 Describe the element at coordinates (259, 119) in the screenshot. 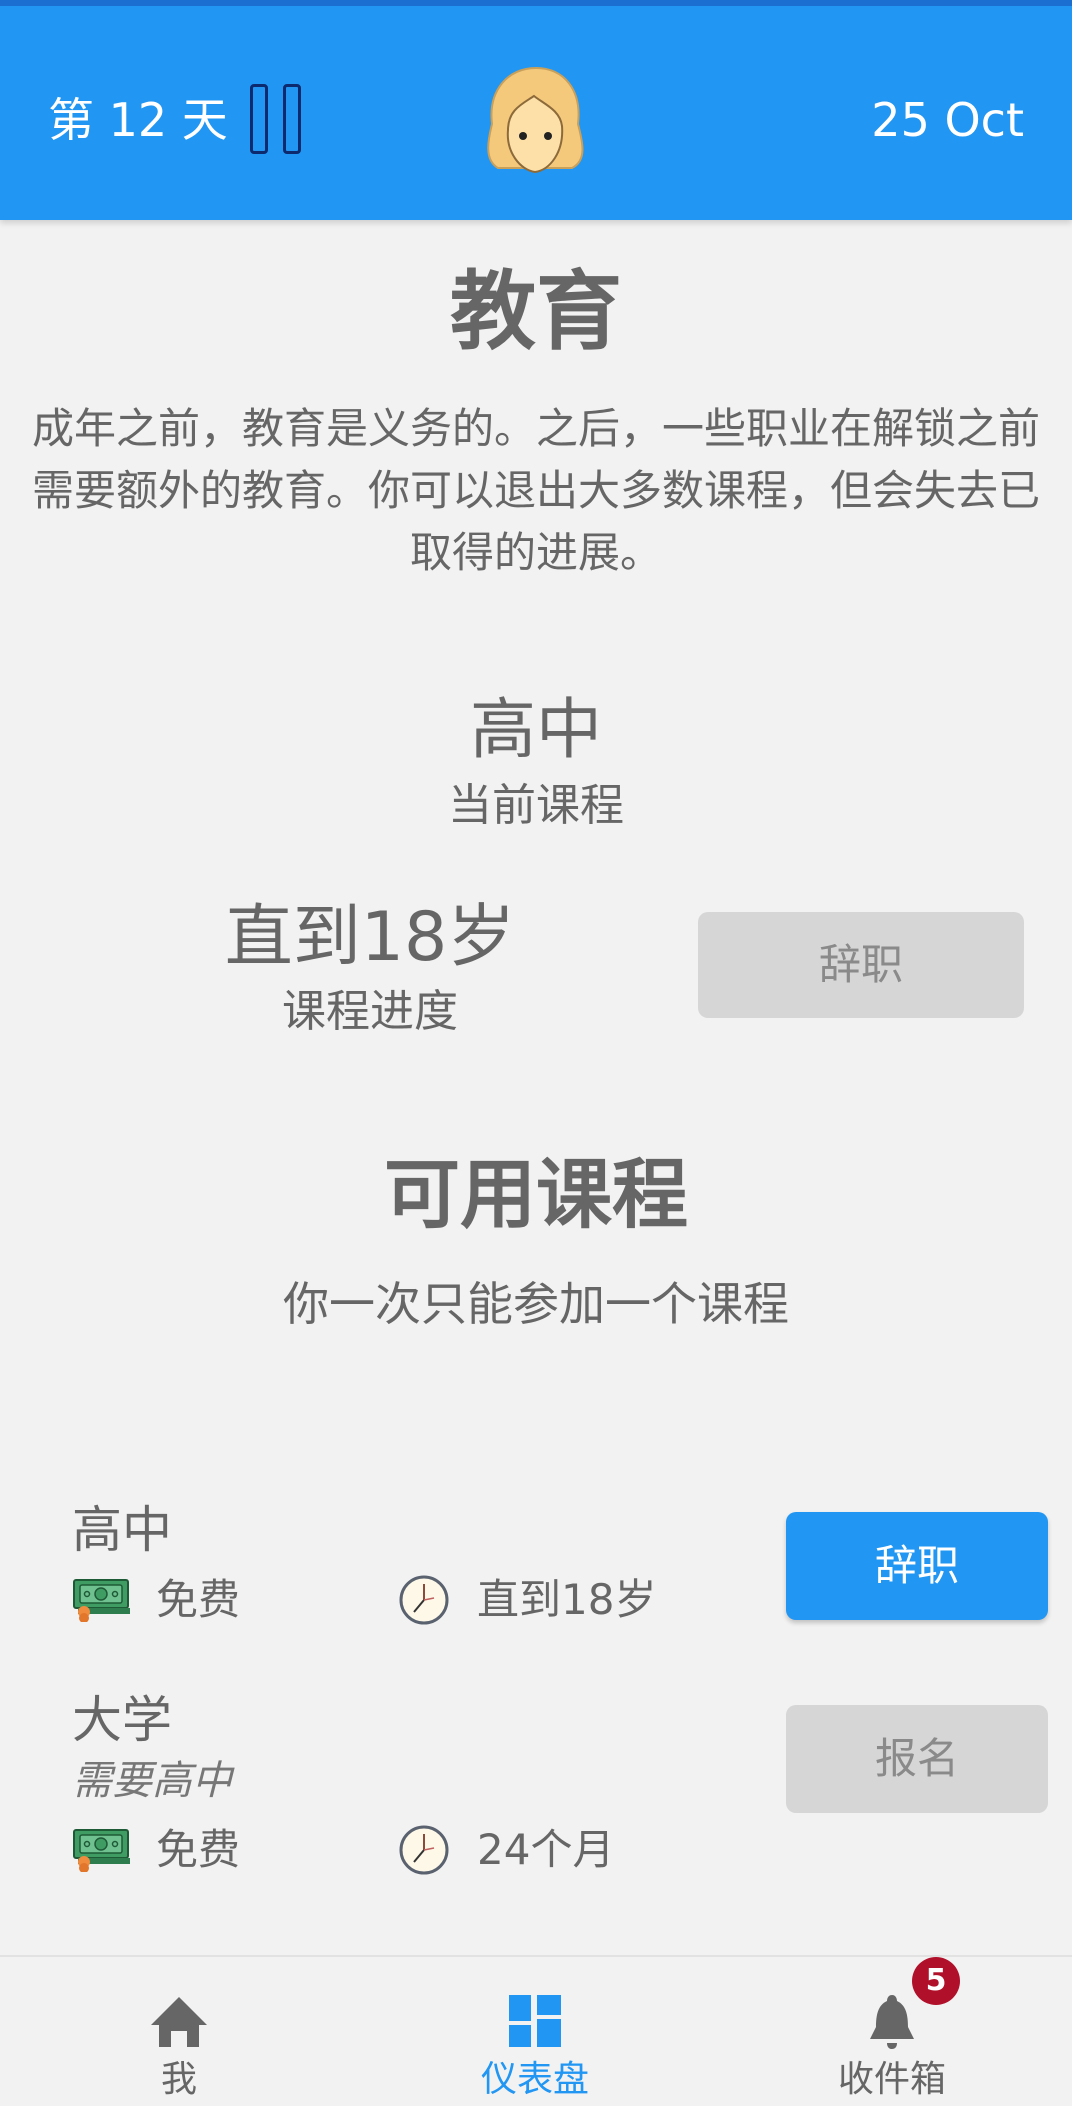

I see `pause-icon` at that location.